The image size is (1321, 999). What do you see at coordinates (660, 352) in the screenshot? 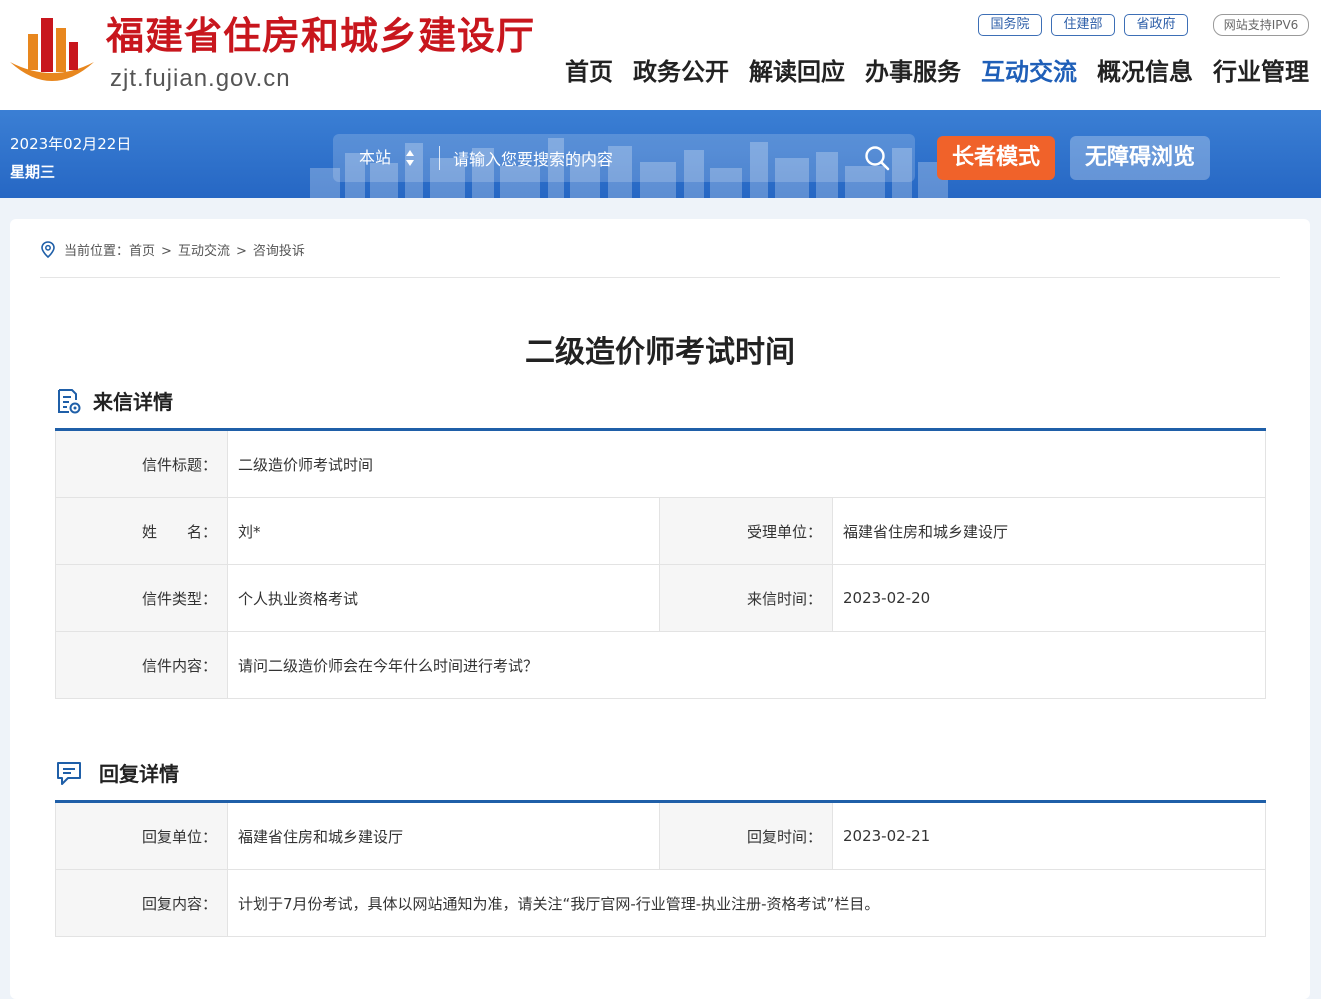
I see `page-title: 二级造价师考试时间` at bounding box center [660, 352].